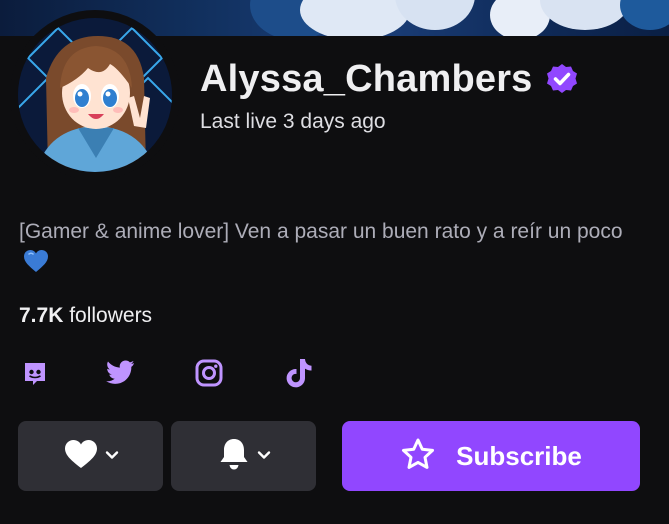 Image resolution: width=669 pixels, height=524 pixels. What do you see at coordinates (41, 315) in the screenshot?
I see `followers-number: 7.7K` at bounding box center [41, 315].